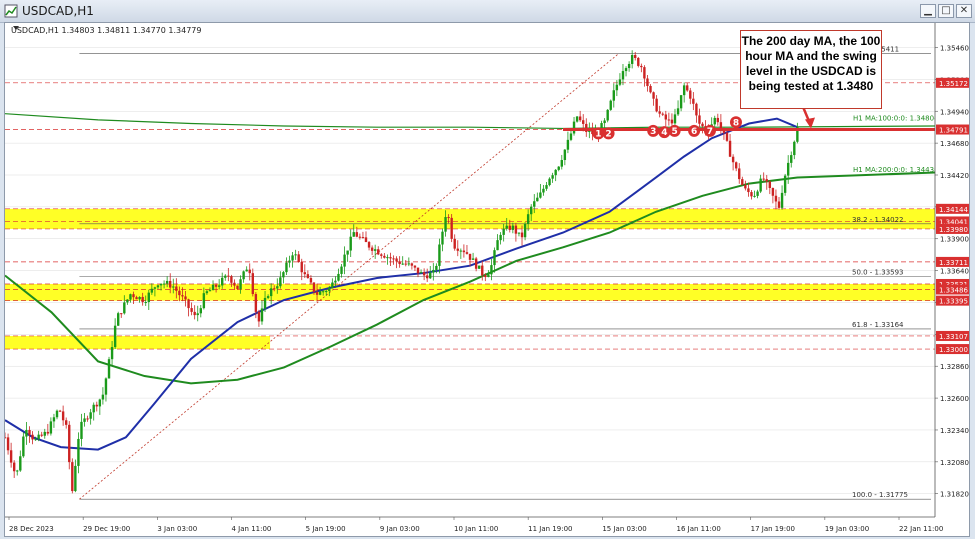  Describe the element at coordinates (953, 290) in the screenshot. I see `price-tag-label: 1.33486` at that location.